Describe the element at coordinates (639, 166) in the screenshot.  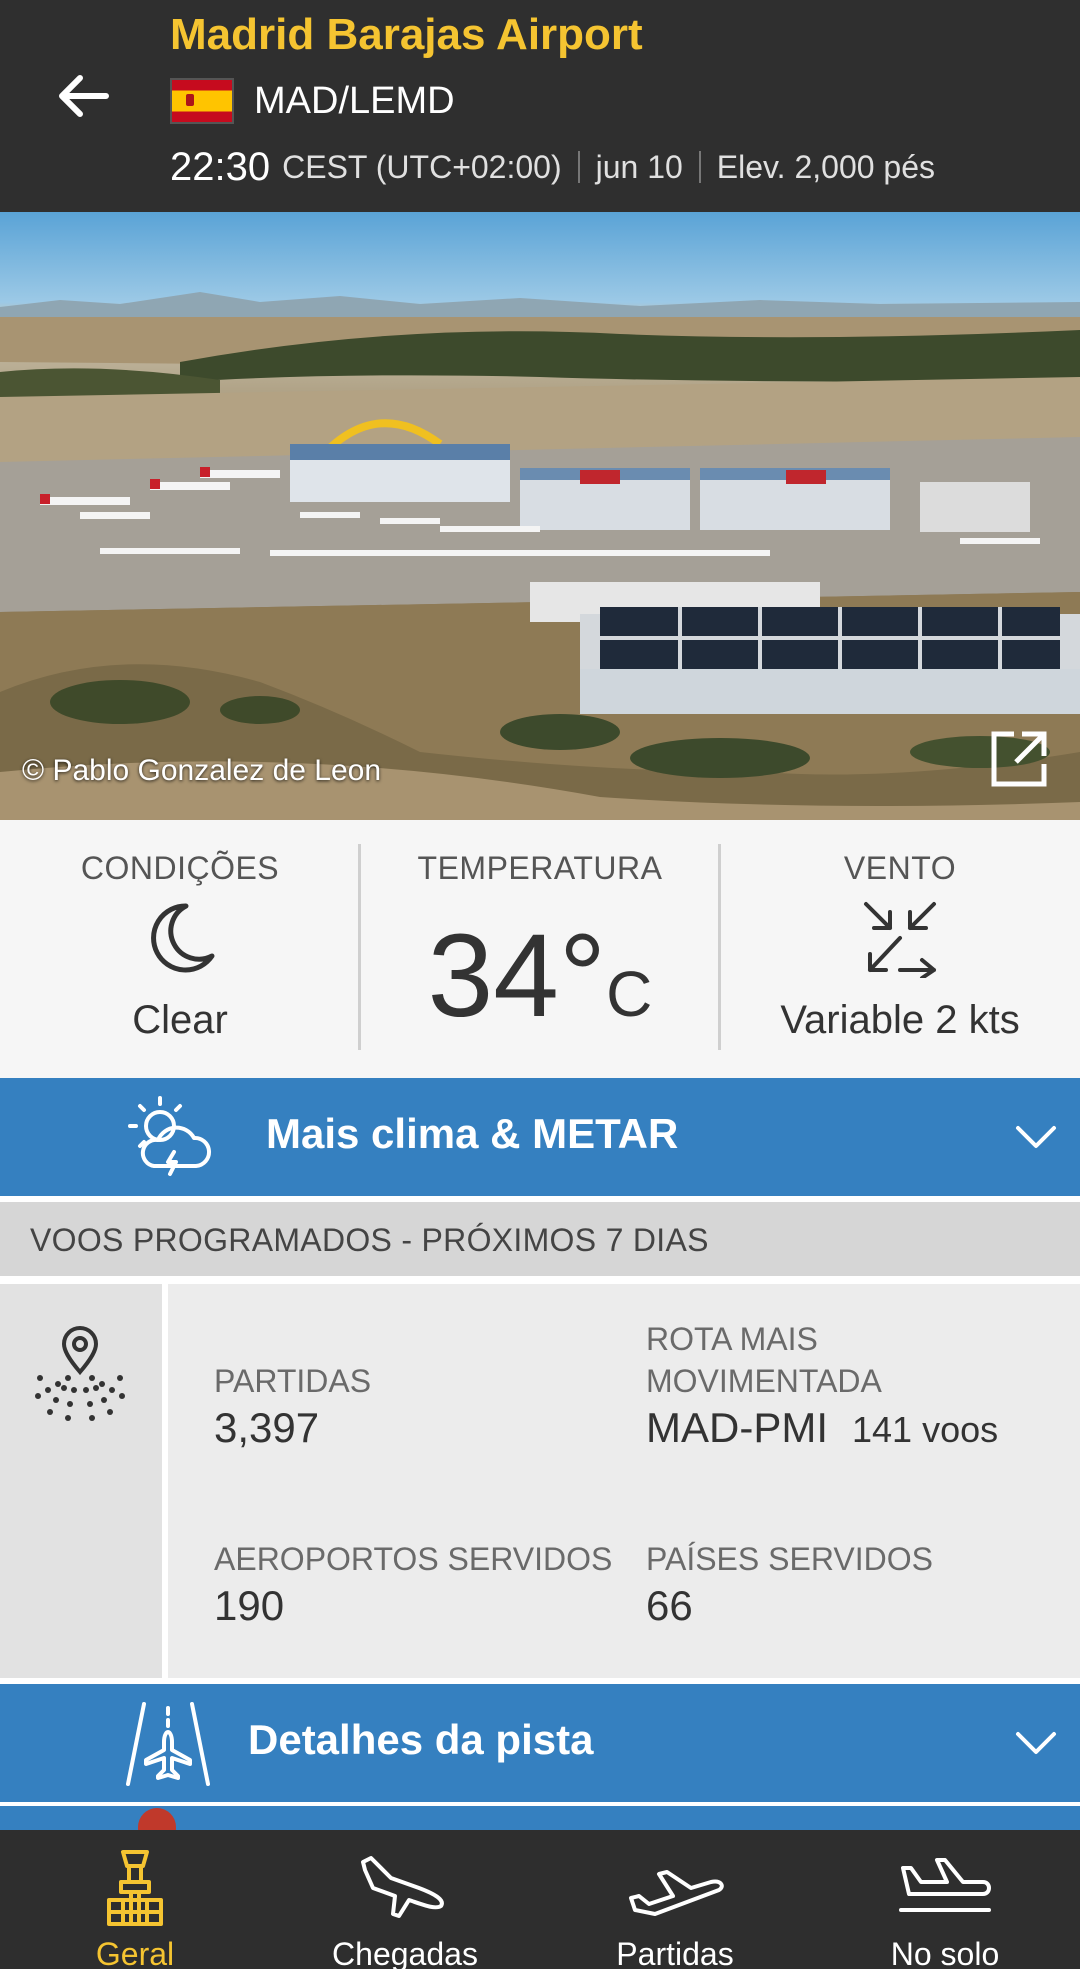
I see `local-date: jun 10` at that location.